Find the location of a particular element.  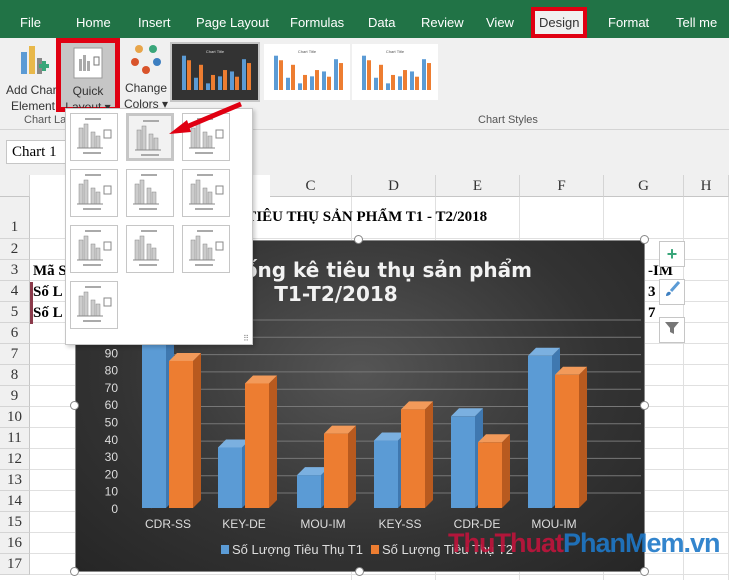

row-header-12: 12 is located at coordinates (15, 459).